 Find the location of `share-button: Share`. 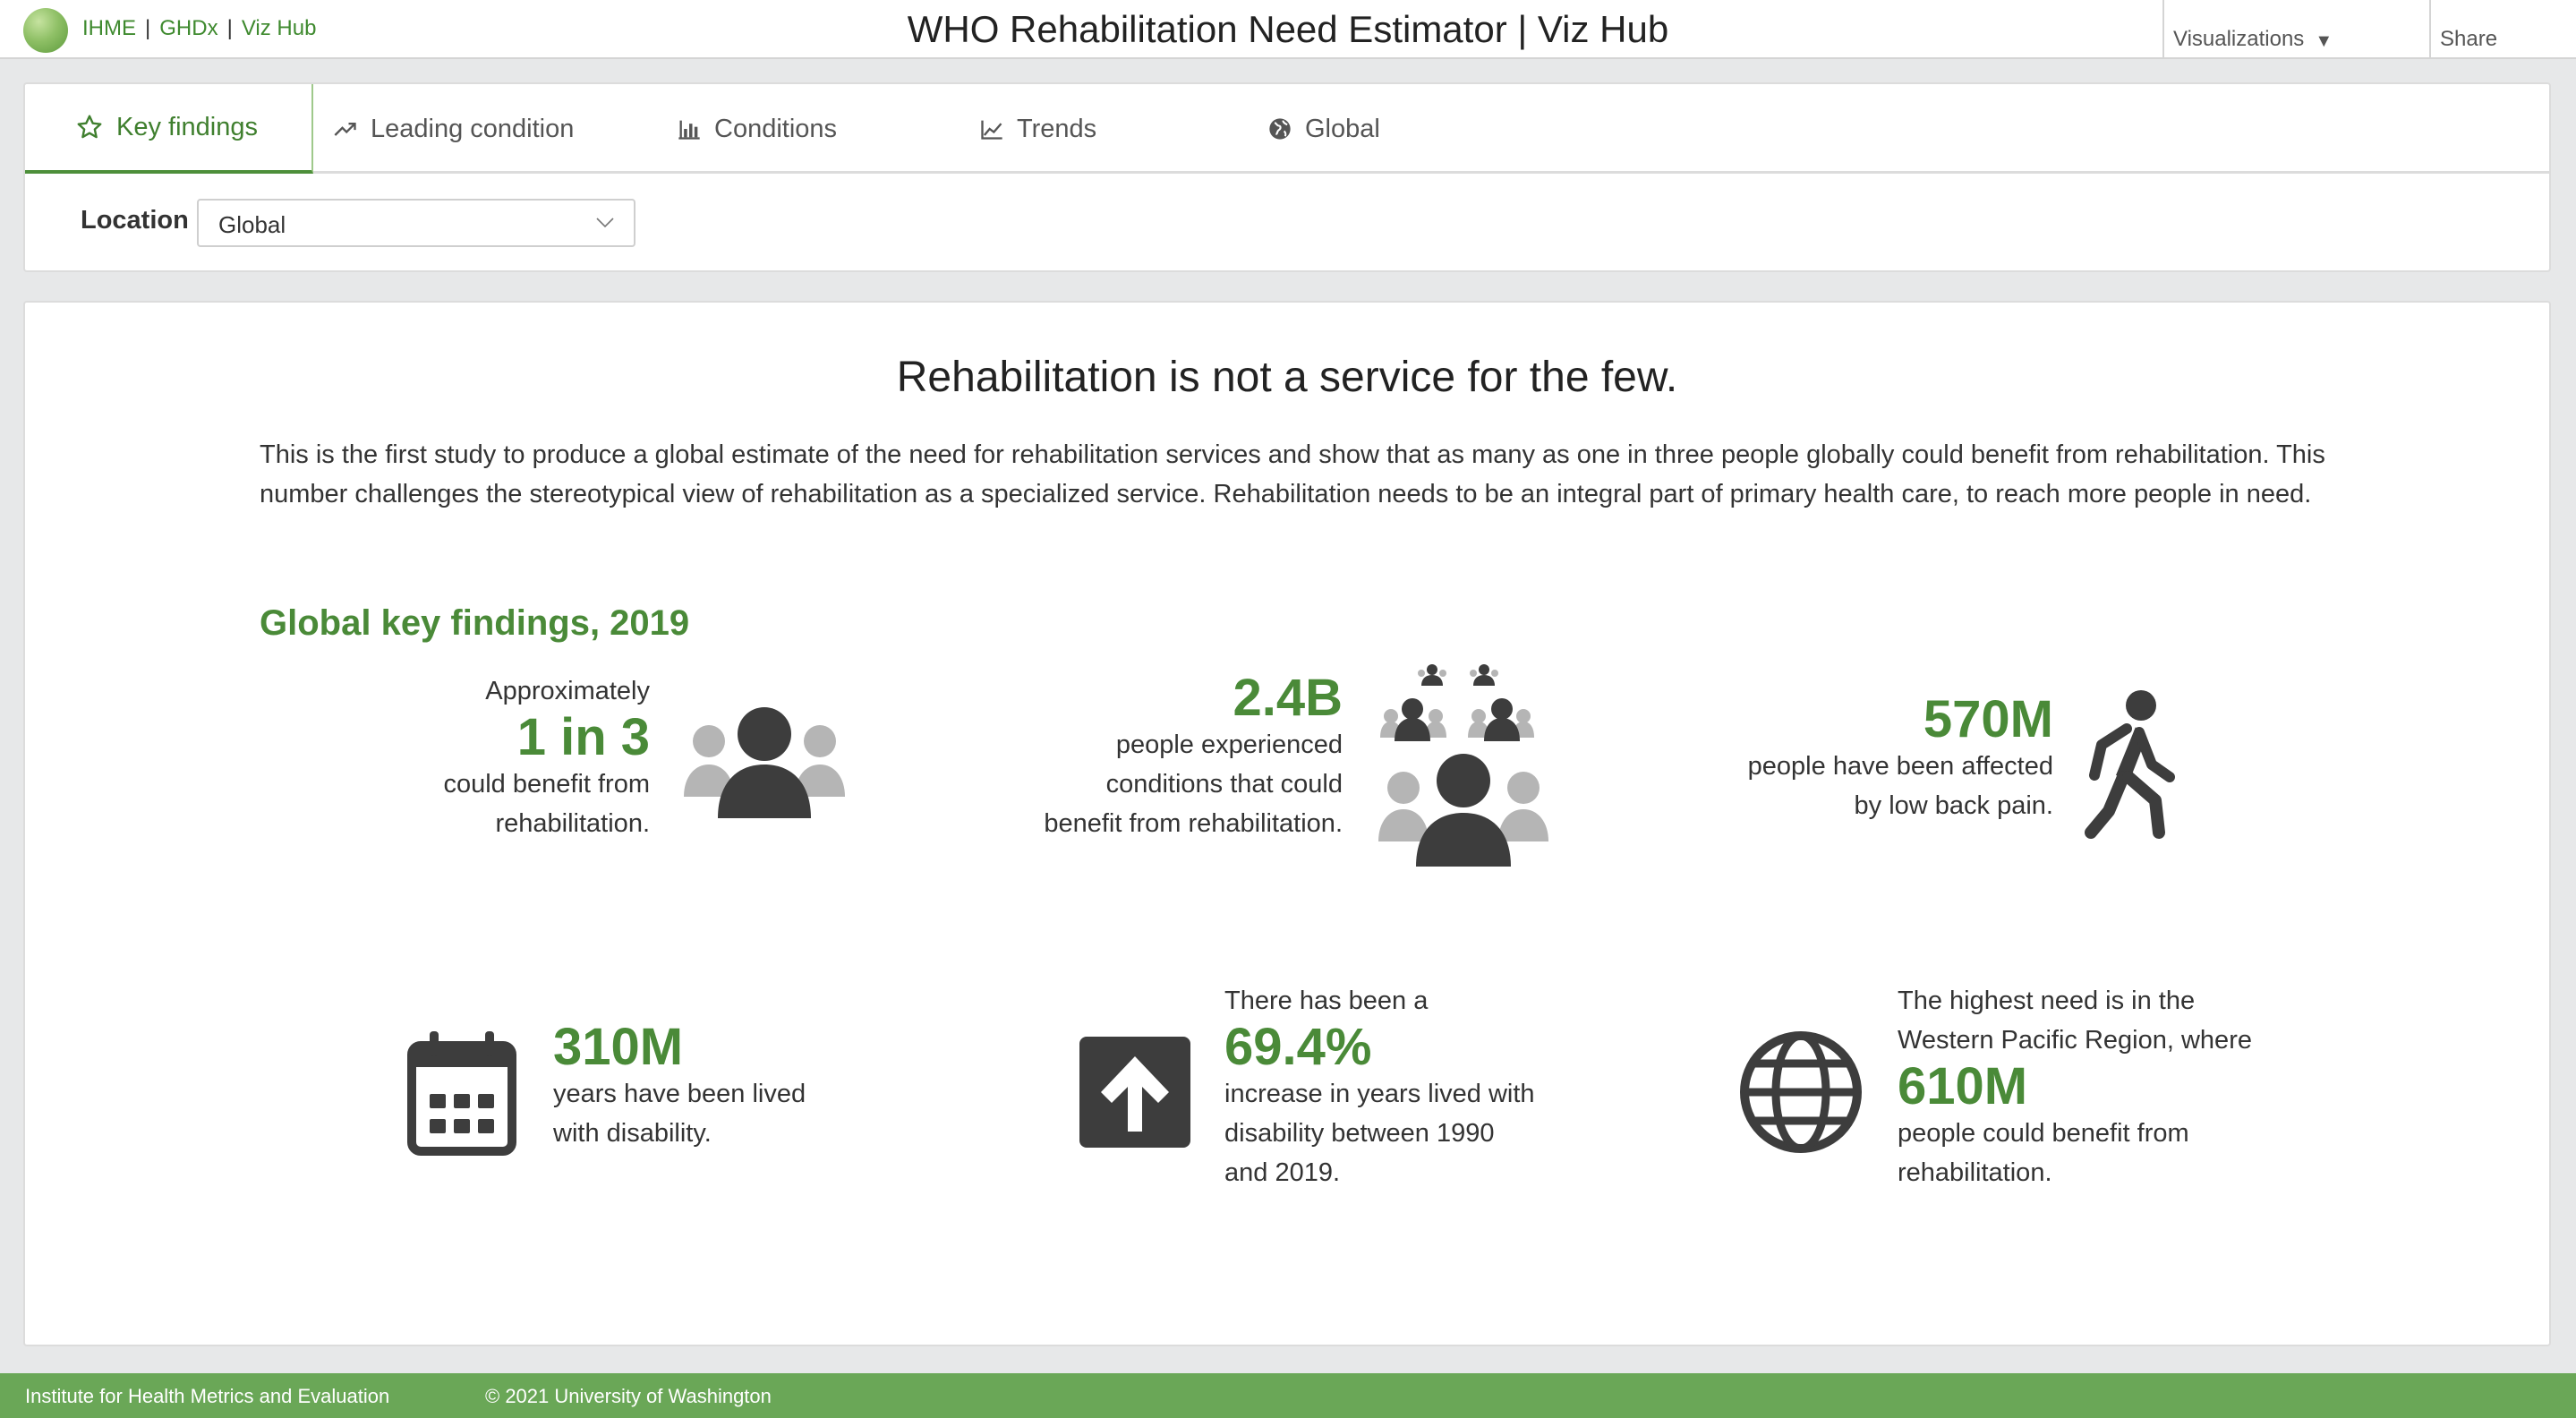

share-button: Share is located at coordinates (2502, 29).